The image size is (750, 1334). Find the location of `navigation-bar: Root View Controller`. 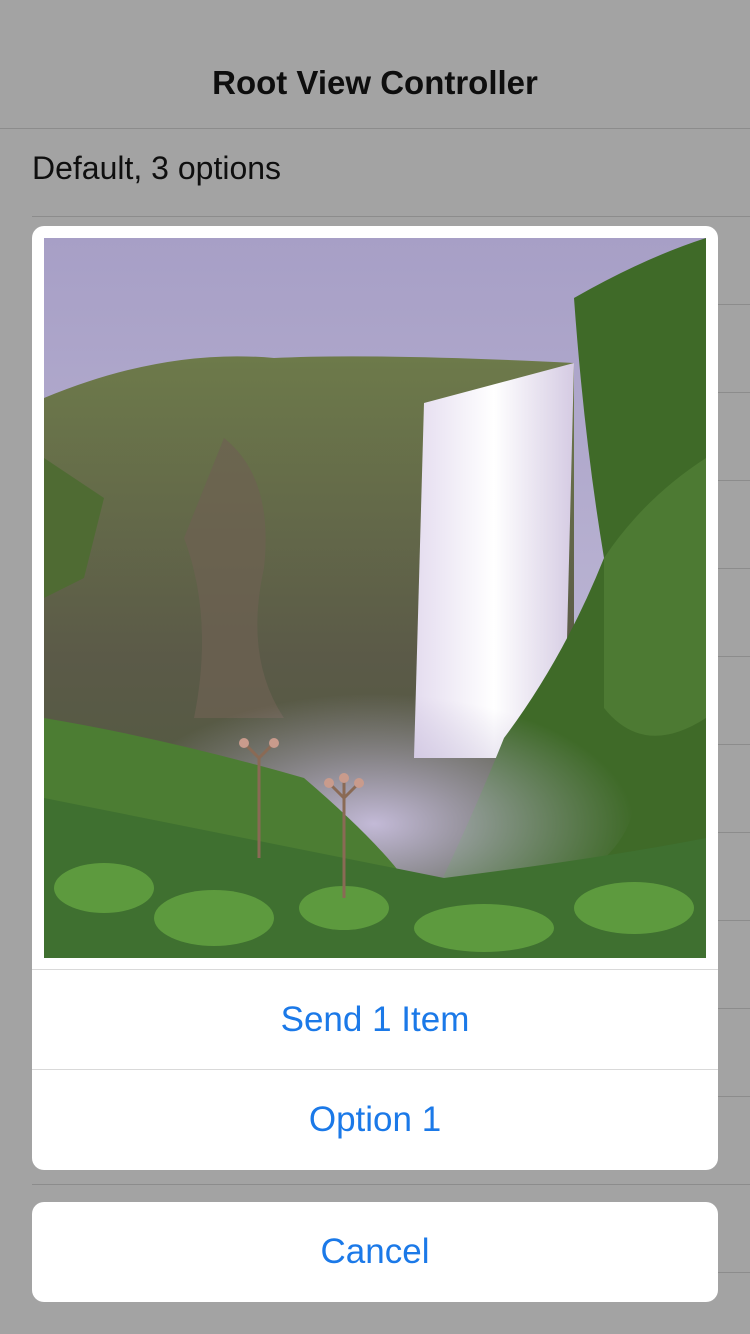

navigation-bar: Root View Controller is located at coordinates (375, 64).